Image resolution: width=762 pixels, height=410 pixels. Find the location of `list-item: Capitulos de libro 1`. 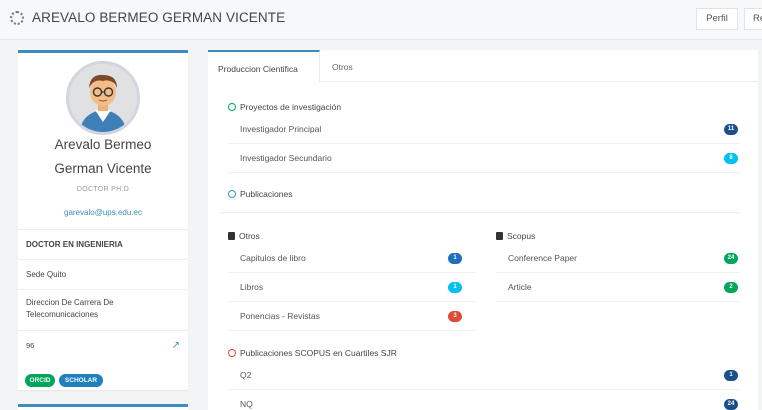

list-item: Capitulos de libro 1 is located at coordinates (352, 258).